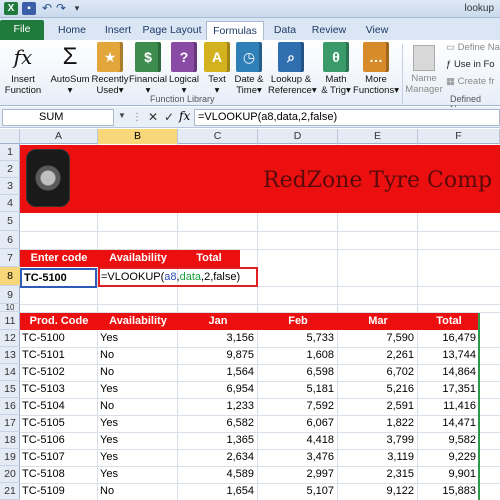 The width and height of the screenshot is (500, 500). Describe the element at coordinates (473, 47) in the screenshot. I see `define-name-button: ▭ Define Na` at that location.